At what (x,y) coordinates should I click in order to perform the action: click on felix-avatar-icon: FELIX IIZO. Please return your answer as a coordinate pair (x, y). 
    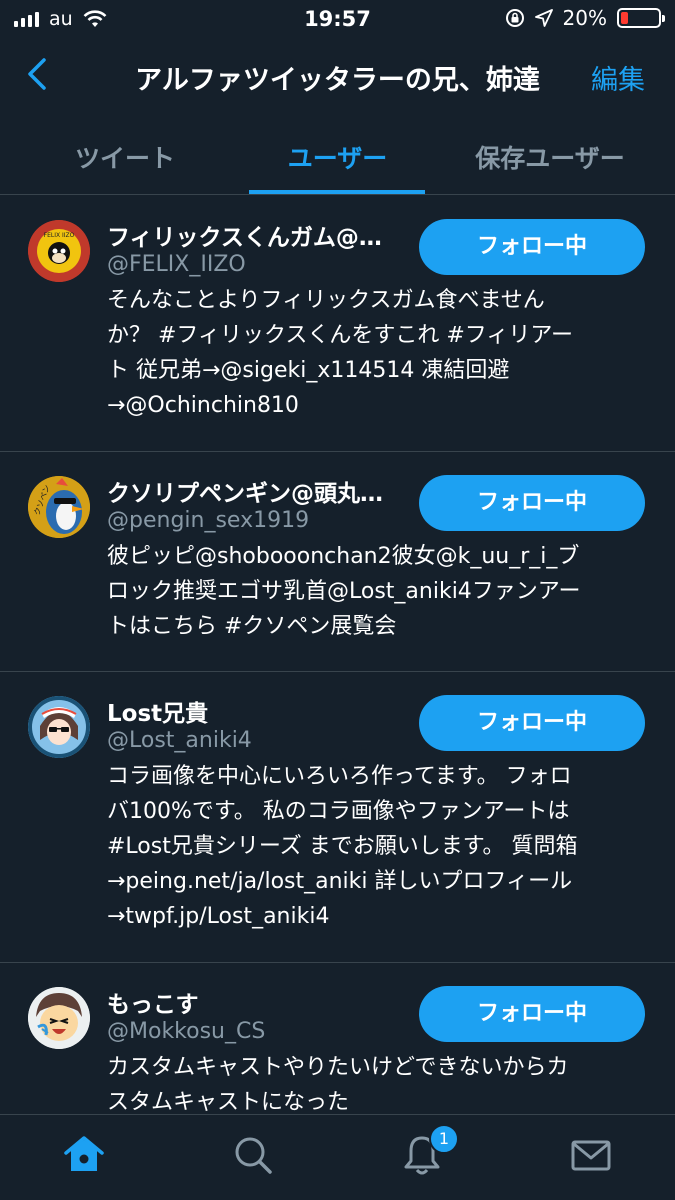
    Looking at the image, I should click on (59, 251).